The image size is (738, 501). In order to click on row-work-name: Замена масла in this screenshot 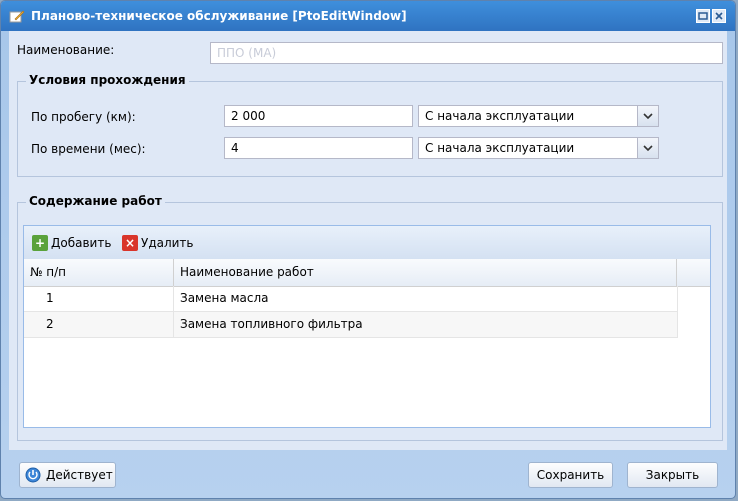, I will do `click(426, 298)`.